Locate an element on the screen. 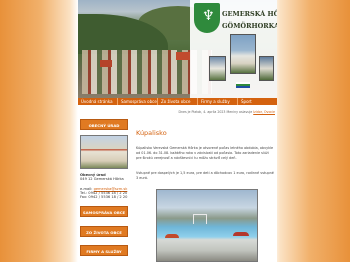 This screenshot has width=350, height=262. nav-item-sport: Šport is located at coordinates (257, 101).